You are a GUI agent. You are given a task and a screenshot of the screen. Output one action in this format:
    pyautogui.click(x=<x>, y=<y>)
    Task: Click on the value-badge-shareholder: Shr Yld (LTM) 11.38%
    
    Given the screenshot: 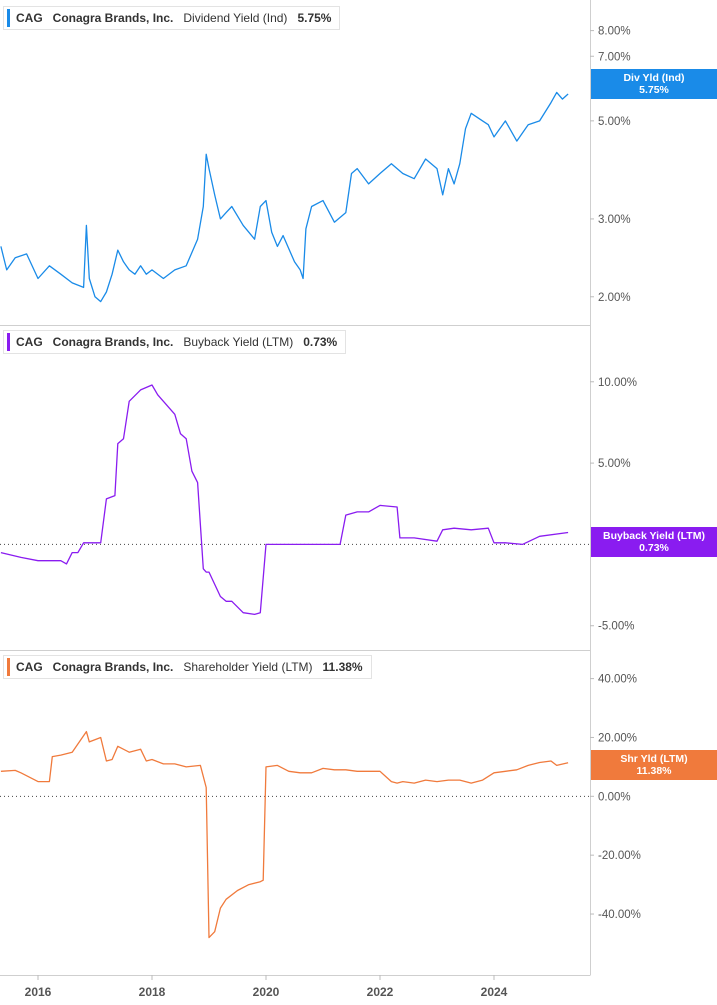 What is the action you would take?
    pyautogui.click(x=654, y=765)
    